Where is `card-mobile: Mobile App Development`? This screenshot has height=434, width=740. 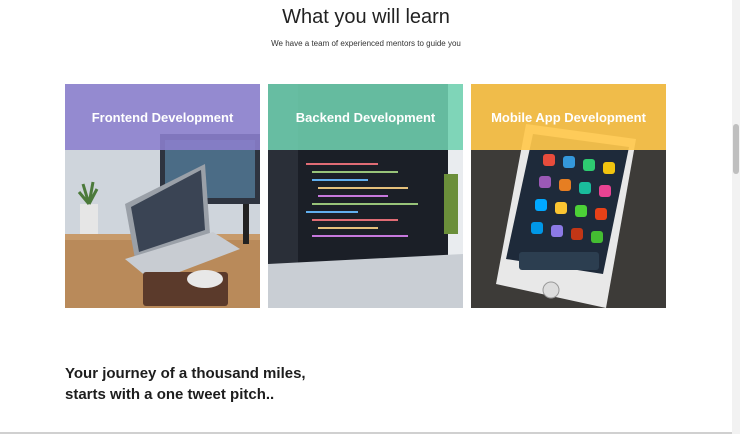 card-mobile: Mobile App Development is located at coordinates (568, 196).